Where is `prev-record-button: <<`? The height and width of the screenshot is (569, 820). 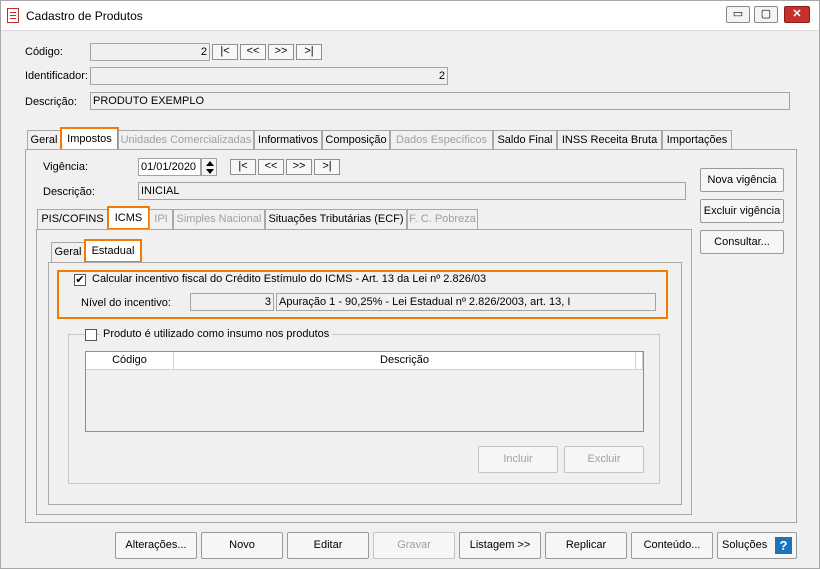 prev-record-button: << is located at coordinates (253, 52).